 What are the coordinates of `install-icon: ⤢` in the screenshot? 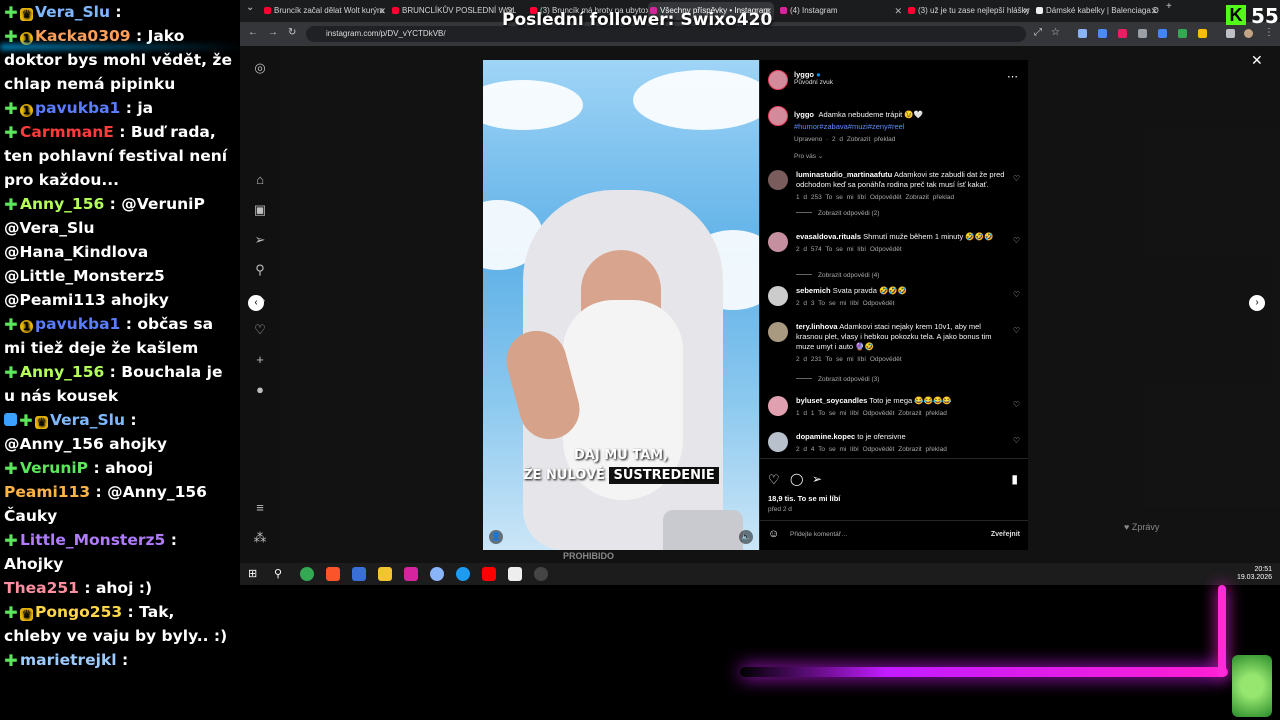 It's located at (1038, 32).